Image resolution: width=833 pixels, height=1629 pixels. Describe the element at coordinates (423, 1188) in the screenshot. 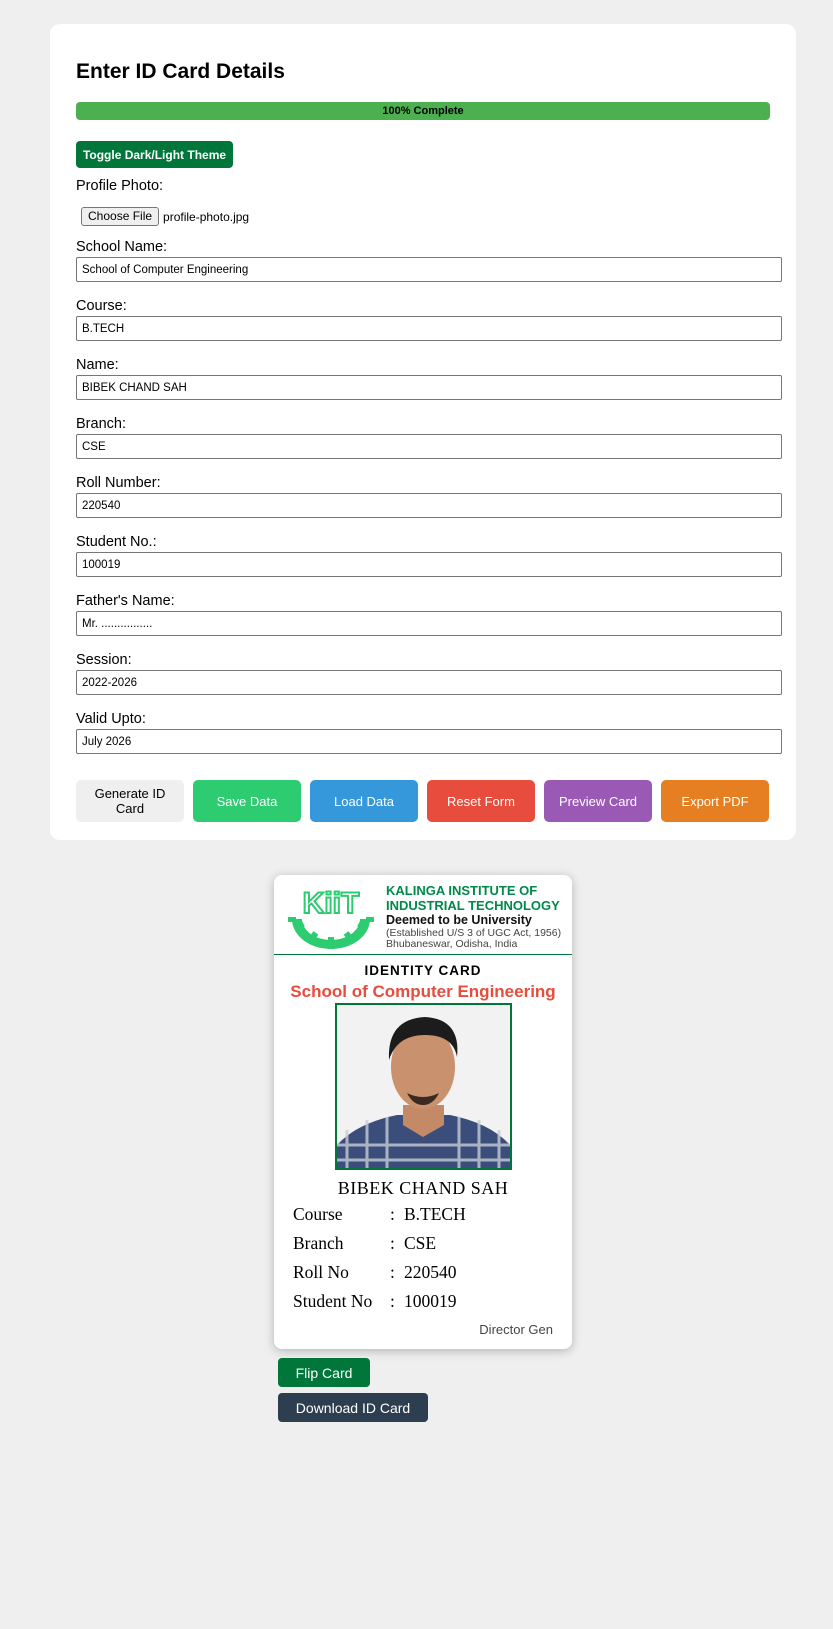

I see `card-student-name: BIBEK CHAND SAH` at that location.